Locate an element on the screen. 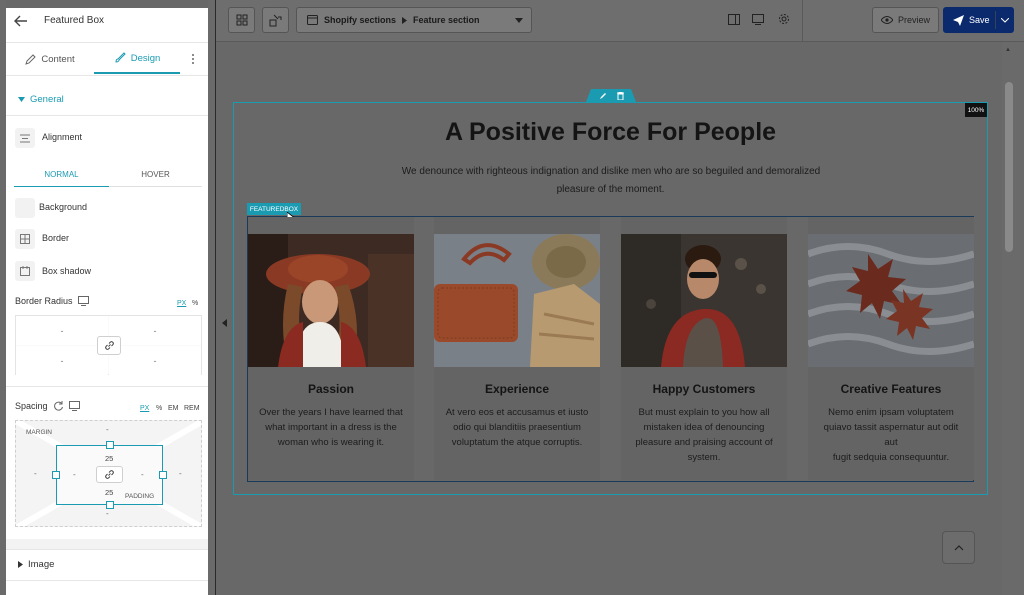 This screenshot has width=1024, height=595. padding-bottom-value: 25 is located at coordinates (109, 492).